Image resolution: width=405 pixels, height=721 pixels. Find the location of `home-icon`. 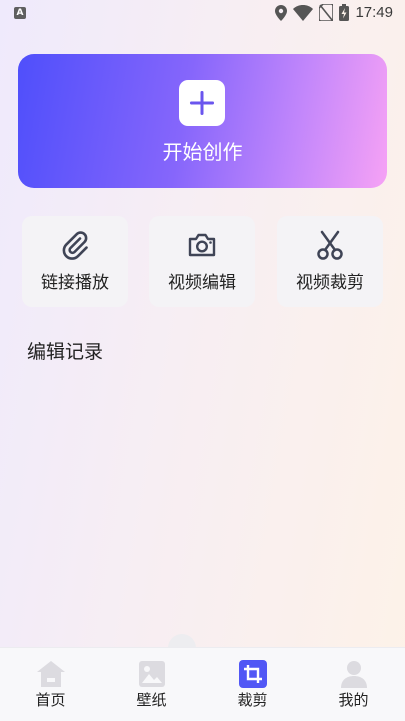

home-icon is located at coordinates (51, 674).